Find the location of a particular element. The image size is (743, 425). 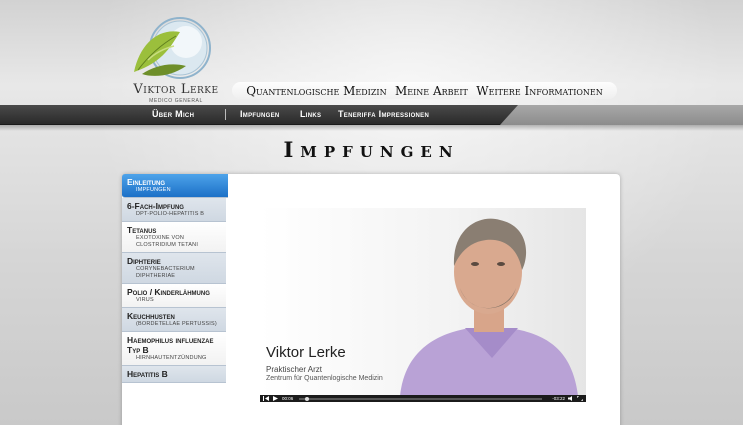

sidebar-item-hepatitis-b: Hepatitis B is located at coordinates (174, 374).